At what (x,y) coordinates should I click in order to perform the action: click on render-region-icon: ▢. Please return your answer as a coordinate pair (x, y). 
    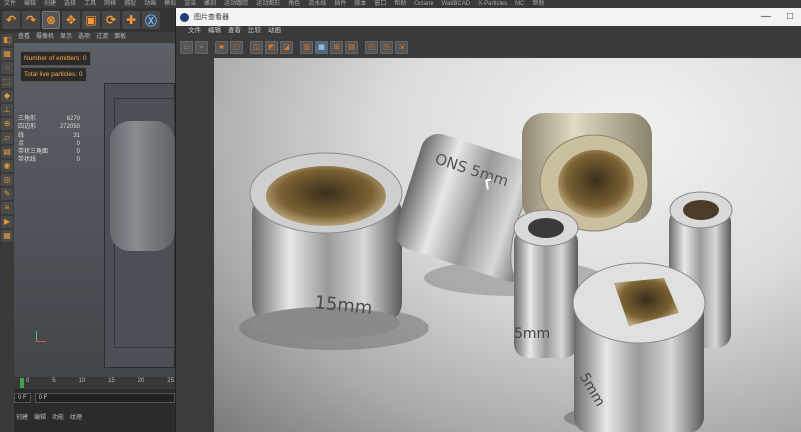
    Looking at the image, I should click on (236, 47).